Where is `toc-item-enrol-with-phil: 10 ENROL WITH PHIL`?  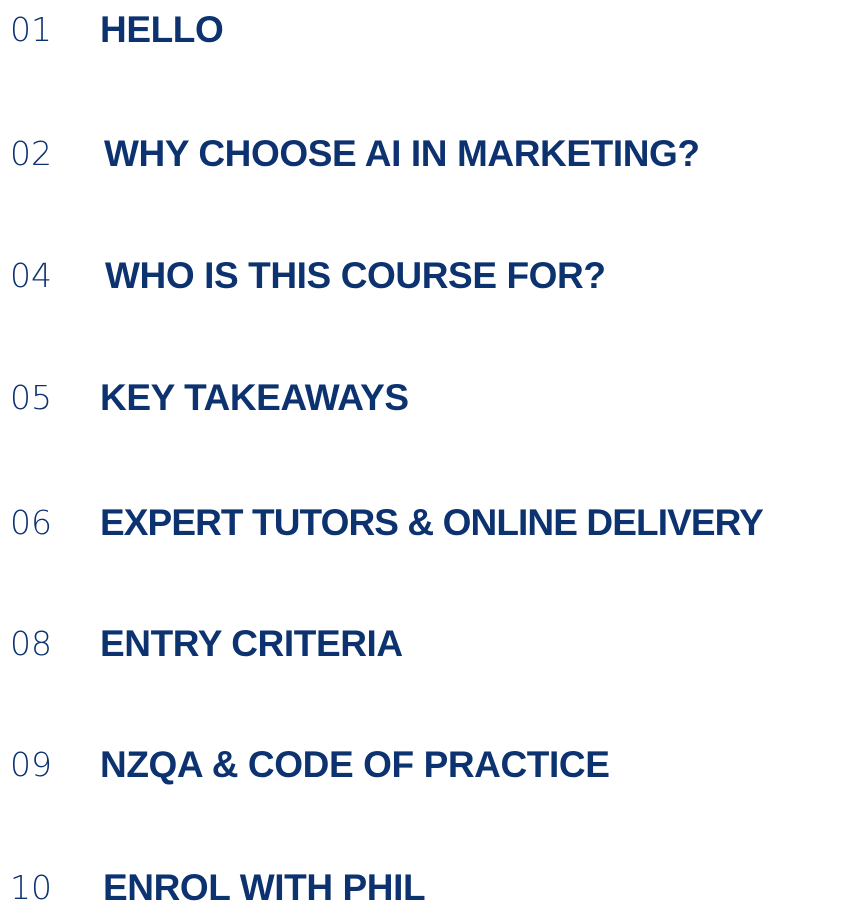
toc-item-enrol-with-phil: 10 ENROL WITH PHIL is located at coordinates (425, 888).